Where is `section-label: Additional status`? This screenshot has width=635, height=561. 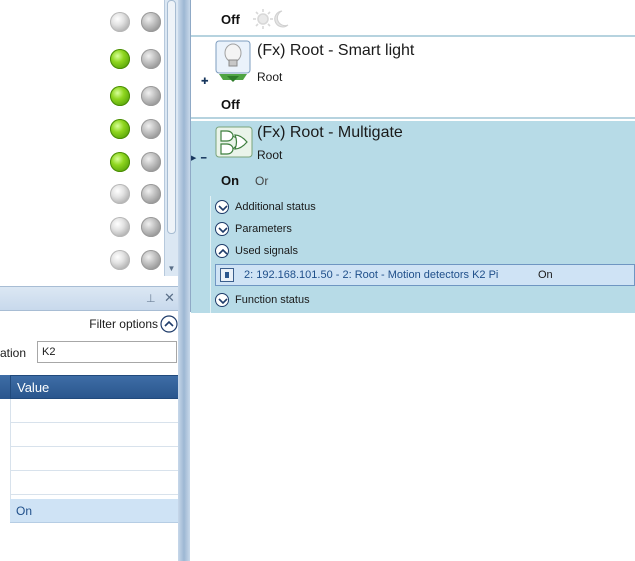
section-label: Additional status is located at coordinates (275, 207).